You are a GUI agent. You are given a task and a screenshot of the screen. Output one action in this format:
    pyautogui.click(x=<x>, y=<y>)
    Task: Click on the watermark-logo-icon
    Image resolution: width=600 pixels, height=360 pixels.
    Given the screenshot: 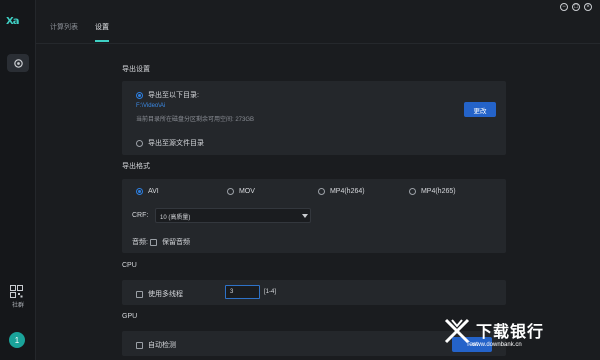 What is the action you would take?
    pyautogui.click(x=457, y=331)
    